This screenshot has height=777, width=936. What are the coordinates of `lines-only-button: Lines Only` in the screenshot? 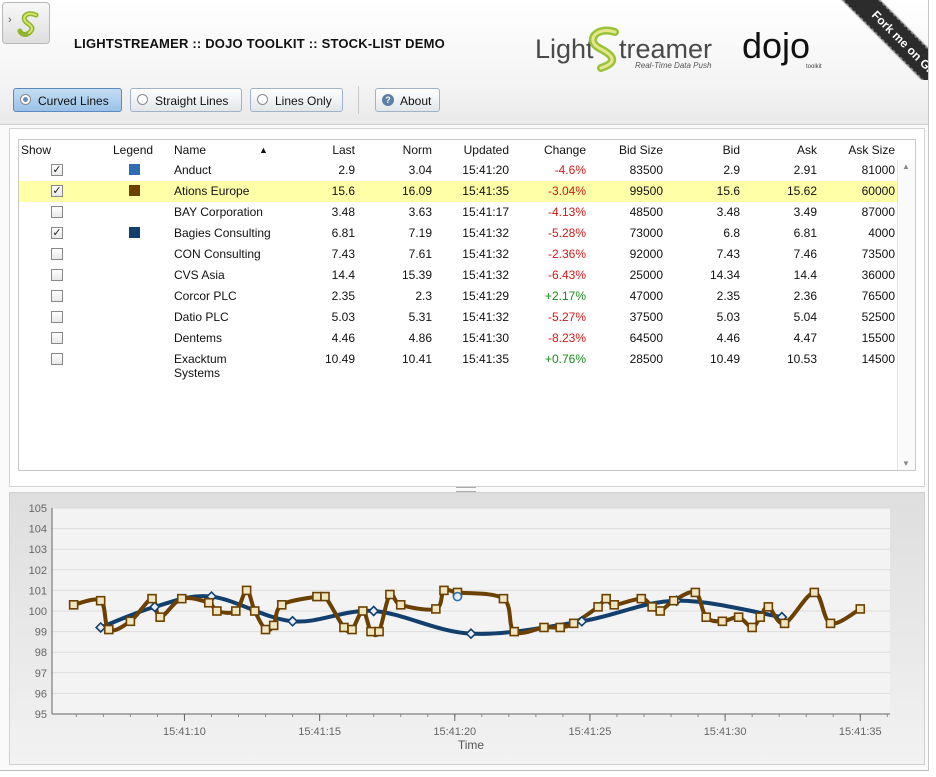 It's located at (296, 100).